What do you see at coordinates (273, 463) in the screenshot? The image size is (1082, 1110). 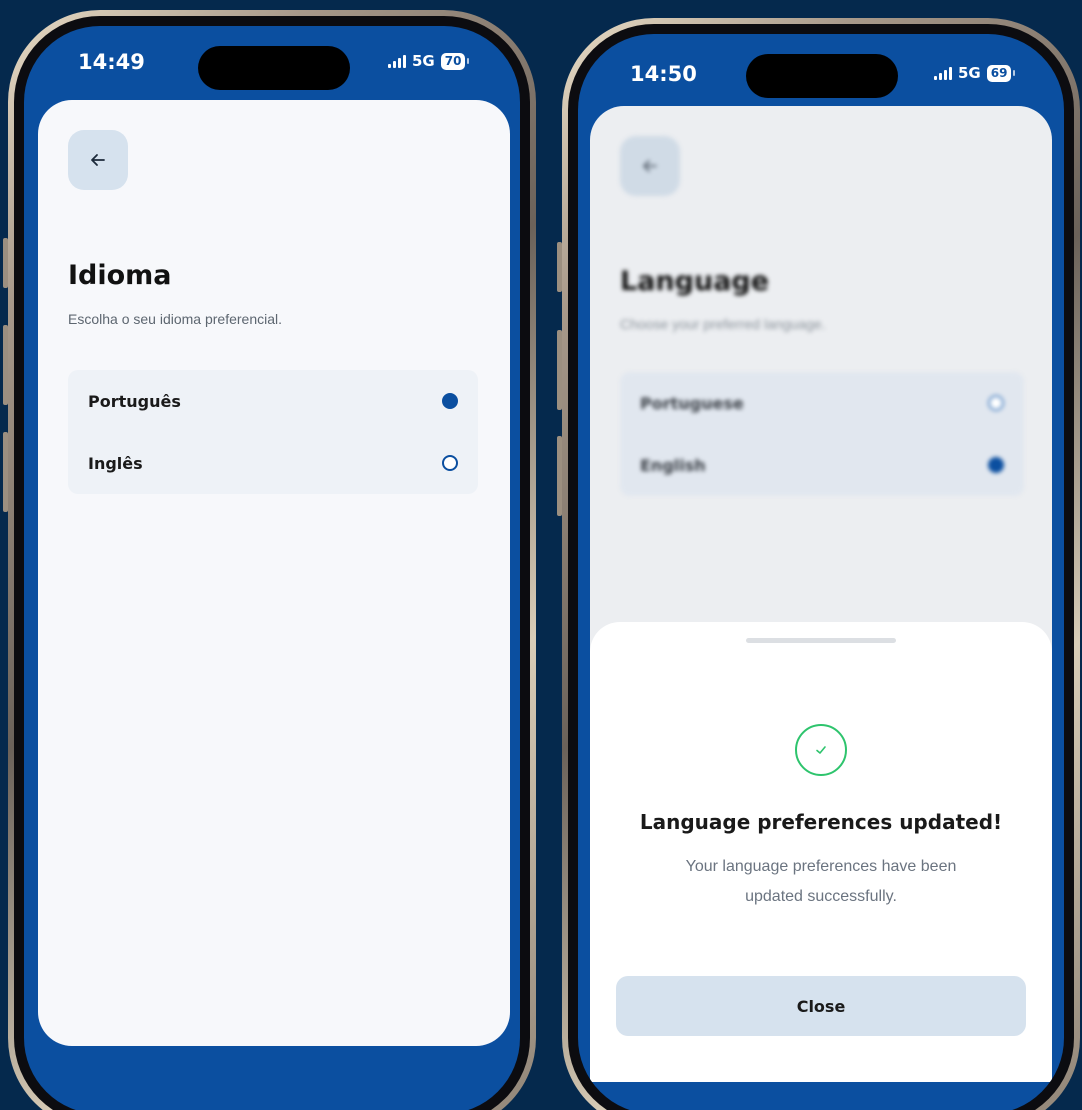 I see `option-ingles: Inglês` at bounding box center [273, 463].